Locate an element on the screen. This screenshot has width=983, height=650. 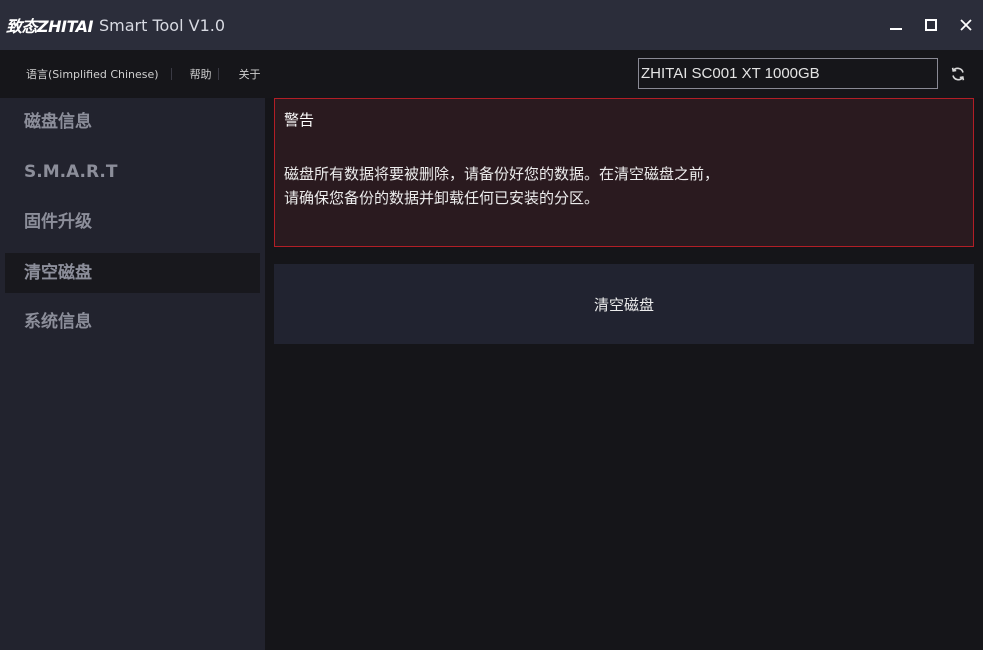
title-bar: 致态ZHITAI Smart Tool V1.0 is located at coordinates (491, 25).